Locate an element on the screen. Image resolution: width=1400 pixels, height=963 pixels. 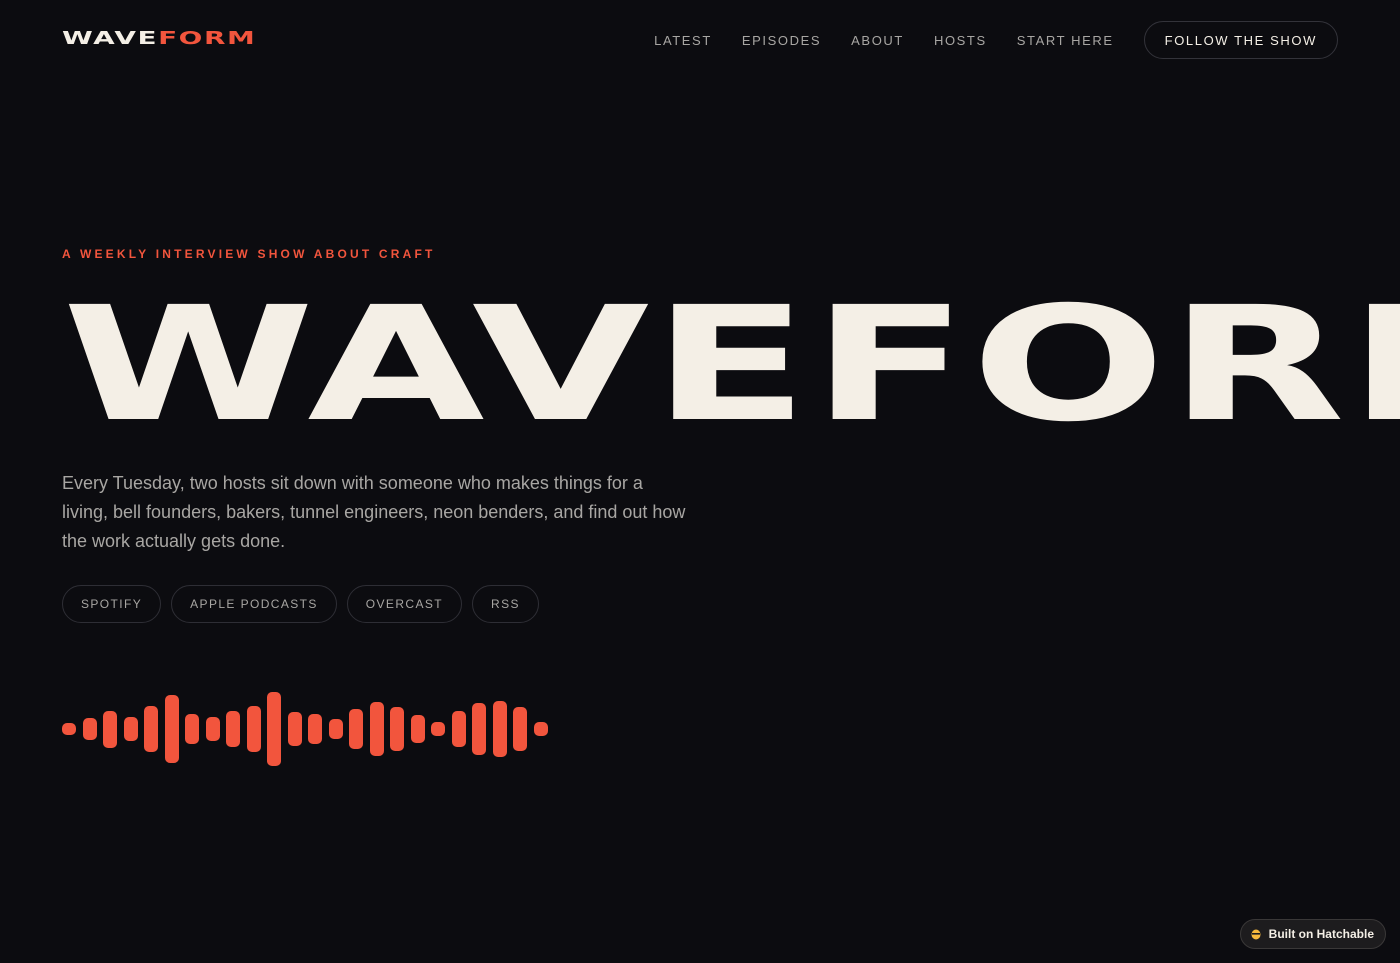
platform-links: SPOTIFY APPLE PODCASTS OVERCAST RSS is located at coordinates (305, 604).